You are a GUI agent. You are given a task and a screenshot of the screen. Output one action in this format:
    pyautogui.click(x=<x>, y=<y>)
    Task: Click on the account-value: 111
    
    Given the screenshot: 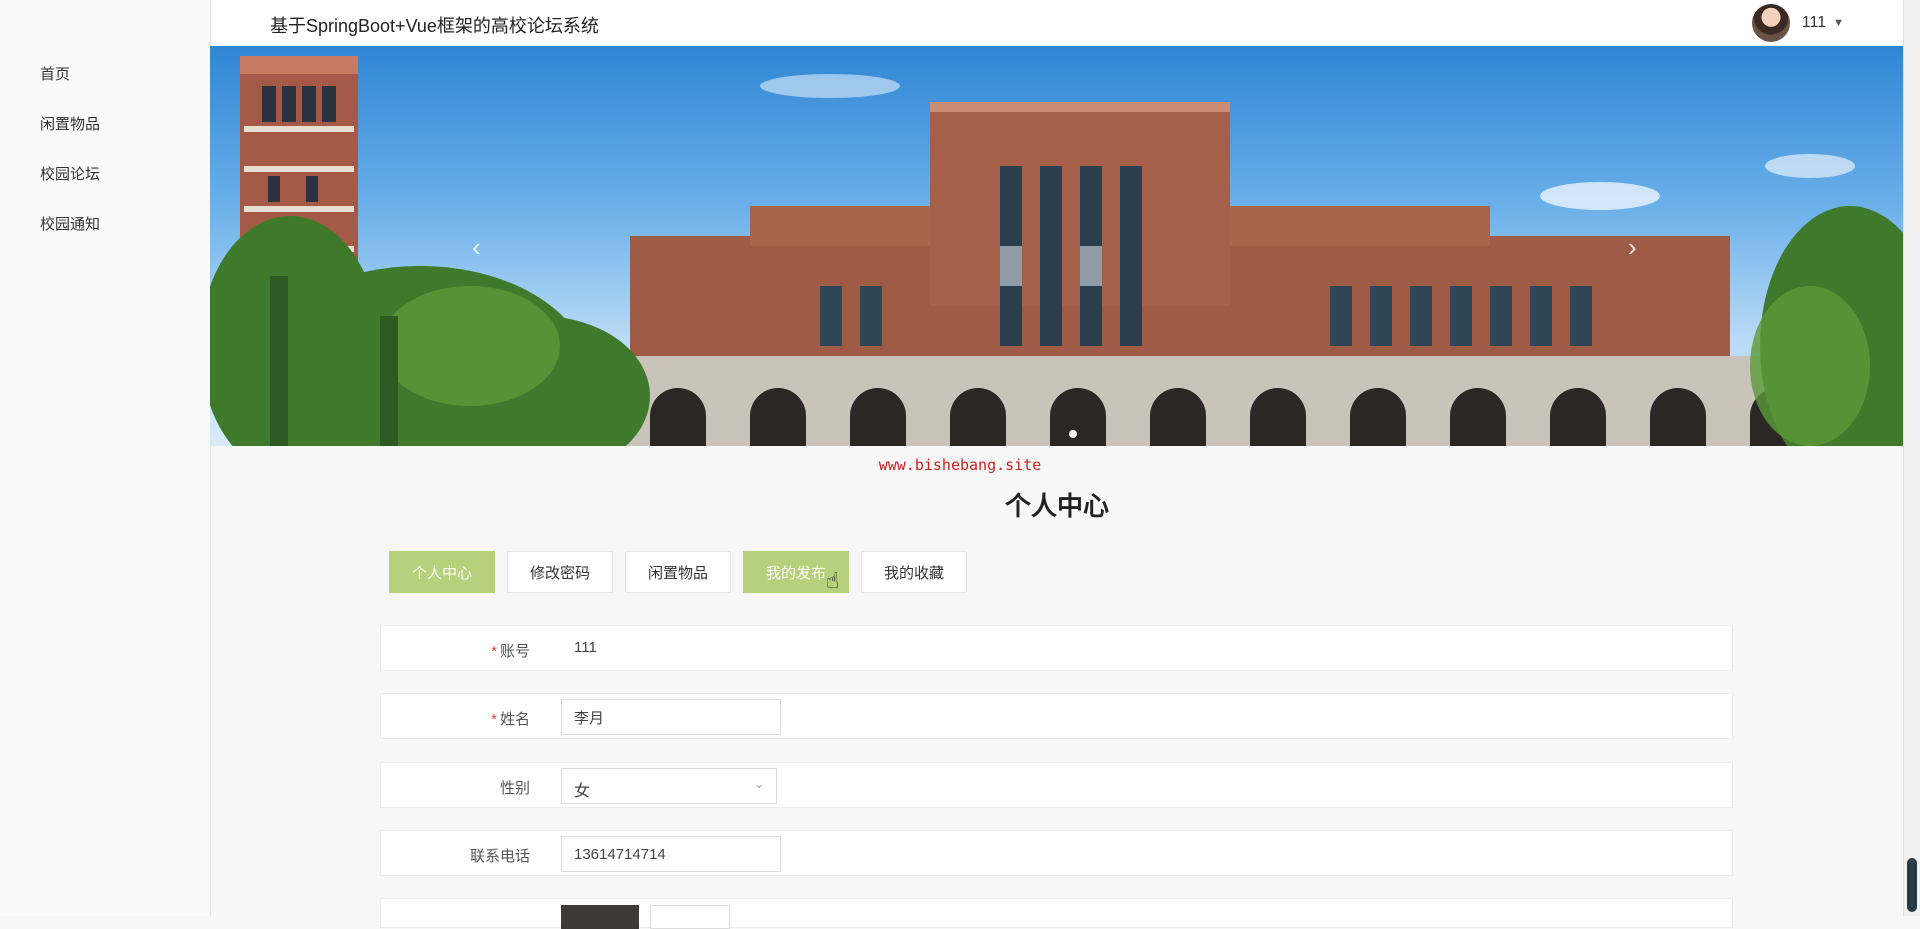 What is the action you would take?
    pyautogui.click(x=585, y=647)
    